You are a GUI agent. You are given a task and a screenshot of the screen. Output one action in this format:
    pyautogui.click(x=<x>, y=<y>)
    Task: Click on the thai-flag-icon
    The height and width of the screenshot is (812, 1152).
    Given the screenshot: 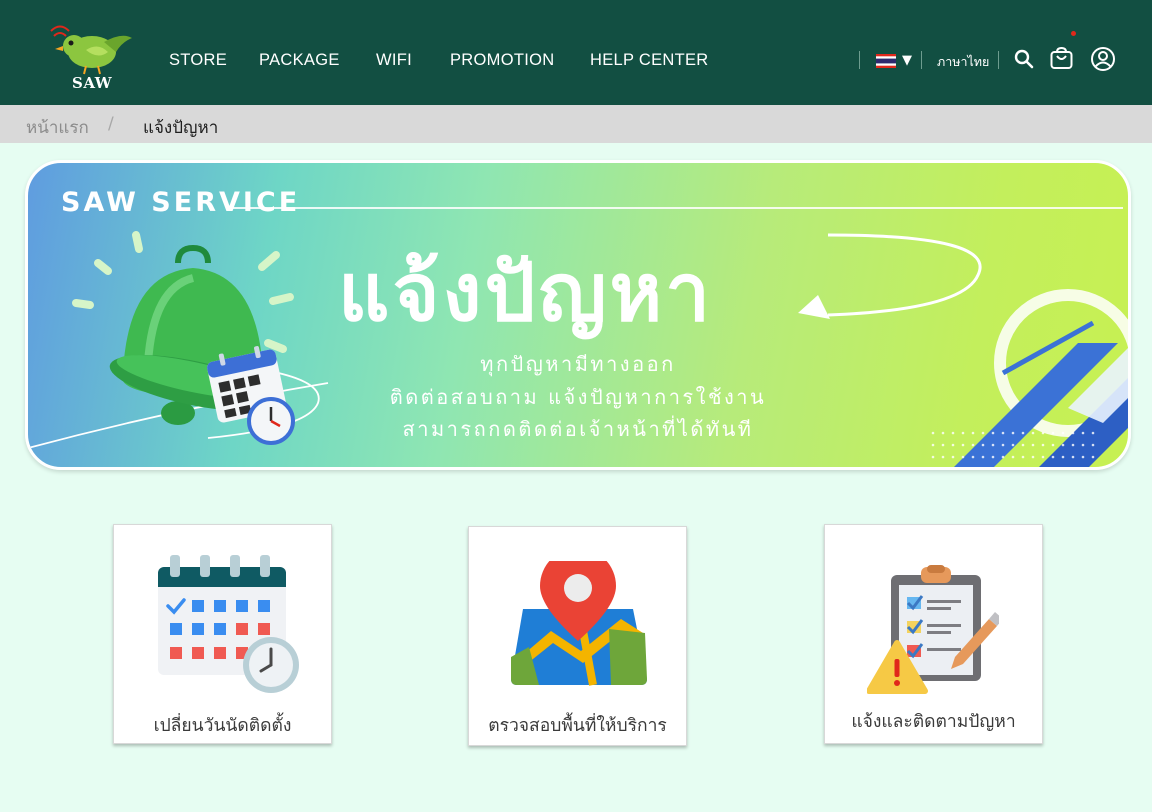 What is the action you would take?
    pyautogui.click(x=886, y=61)
    